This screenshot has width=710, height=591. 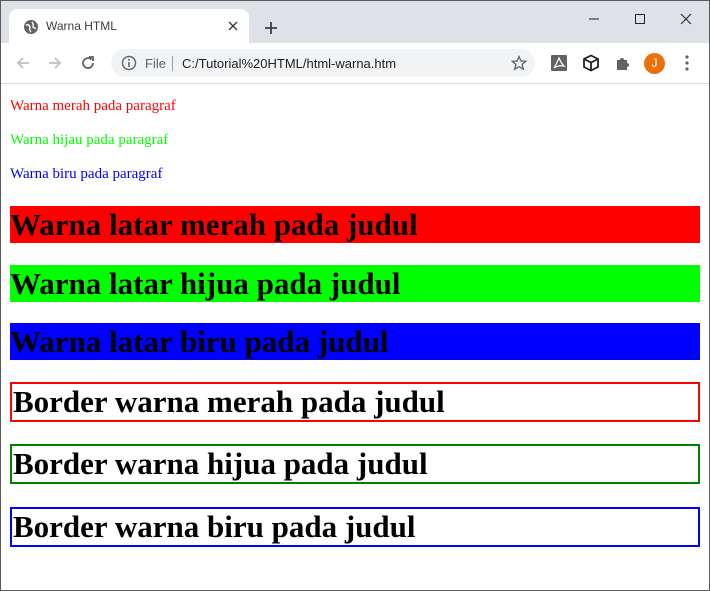 What do you see at coordinates (355, 224) in the screenshot?
I see `heading-red-background: Warna latar merah pada judul` at bounding box center [355, 224].